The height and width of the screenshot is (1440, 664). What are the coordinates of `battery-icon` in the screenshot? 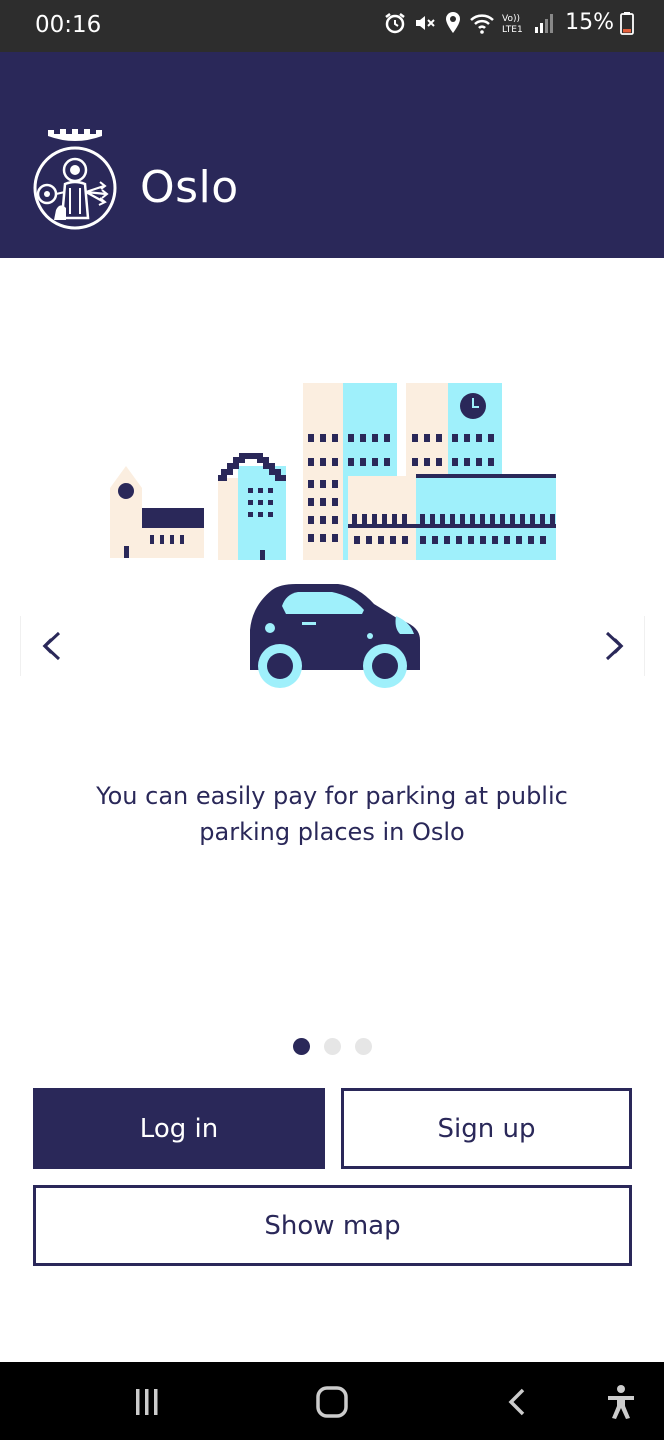 It's located at (627, 23).